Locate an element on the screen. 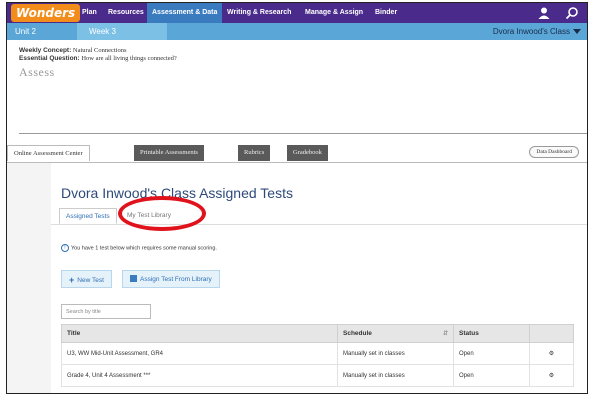 The image size is (594, 396). schedule-header-label: Schedule is located at coordinates (357, 333).